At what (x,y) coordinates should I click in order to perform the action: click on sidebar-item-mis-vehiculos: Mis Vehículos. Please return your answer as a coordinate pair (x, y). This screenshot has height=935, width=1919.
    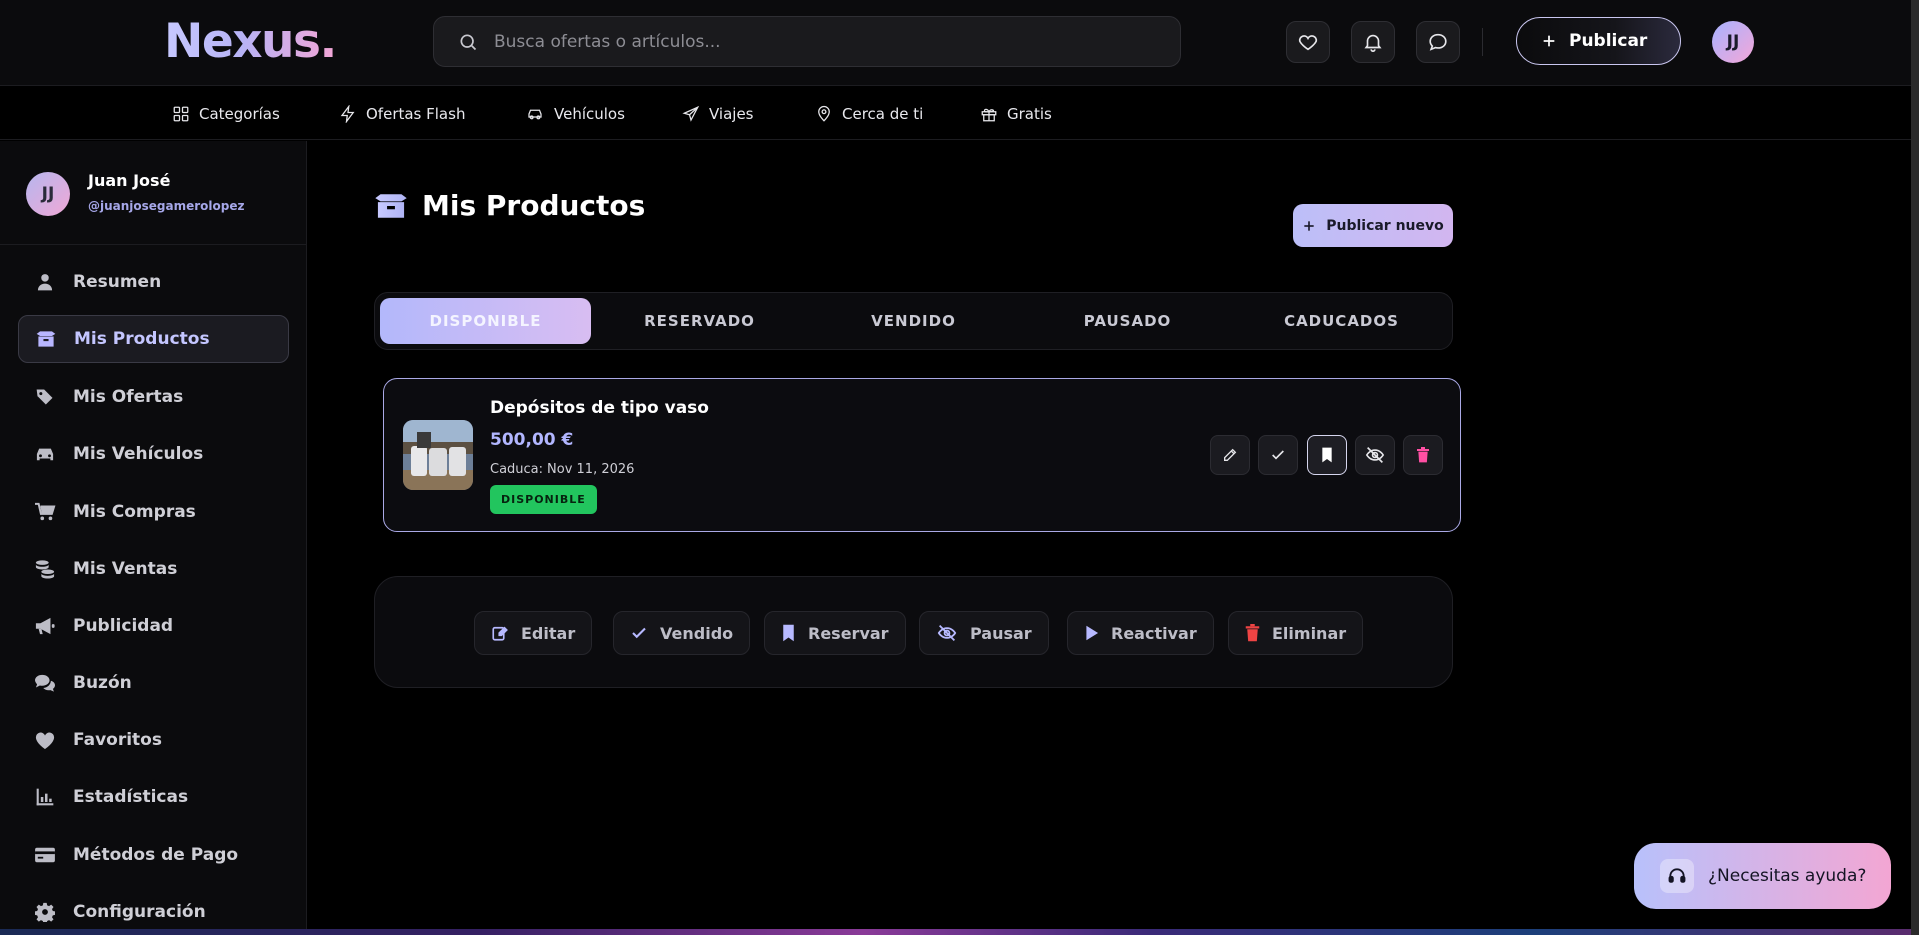
    Looking at the image, I should click on (153, 454).